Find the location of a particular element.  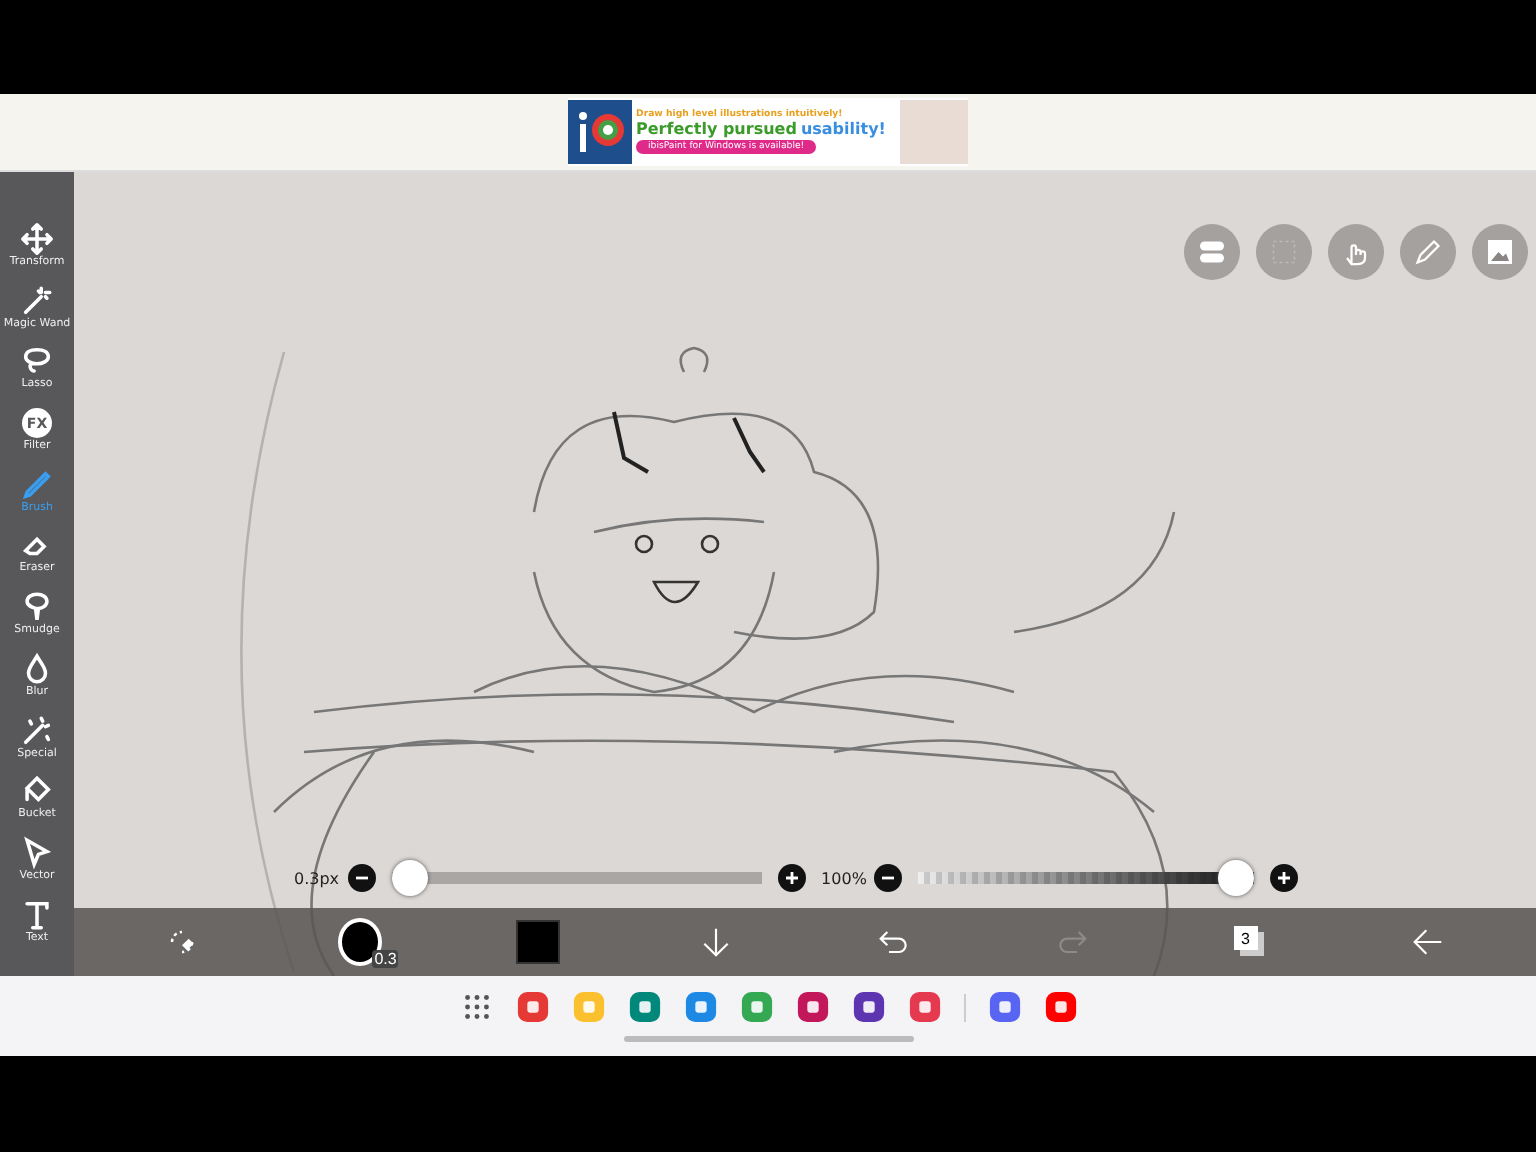

app-logo-icon is located at coordinates (600, 132).